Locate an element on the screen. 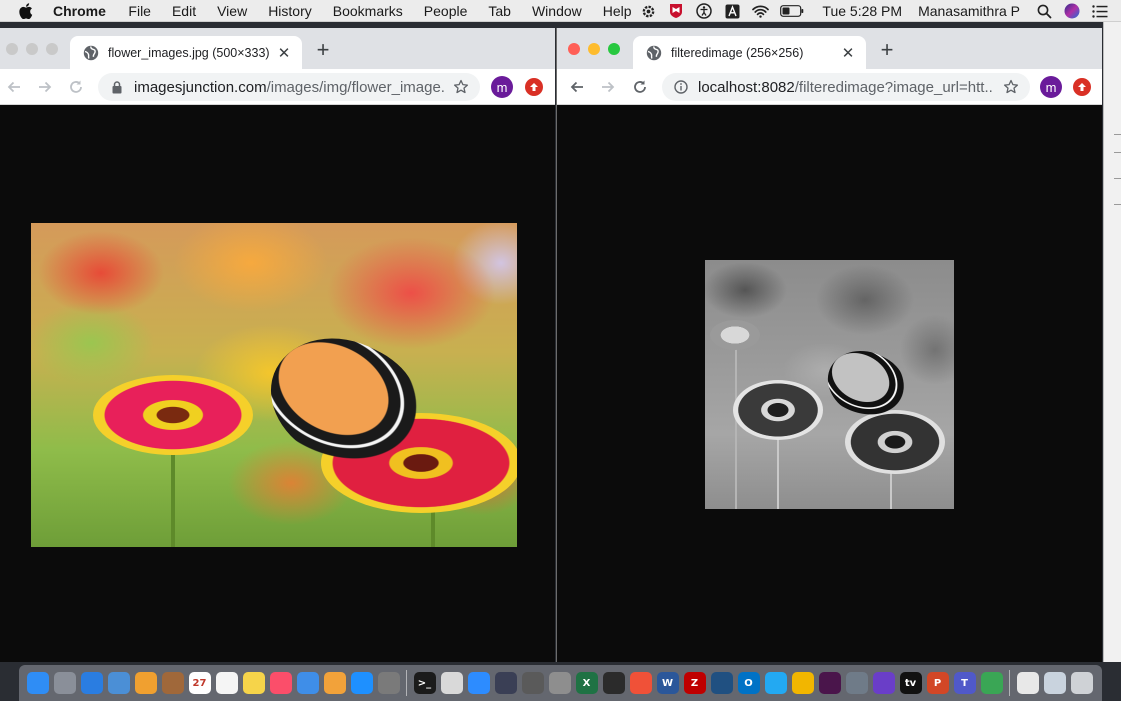 This screenshot has width=1121, height=701. screen-icon is located at coordinates (1054, 683).